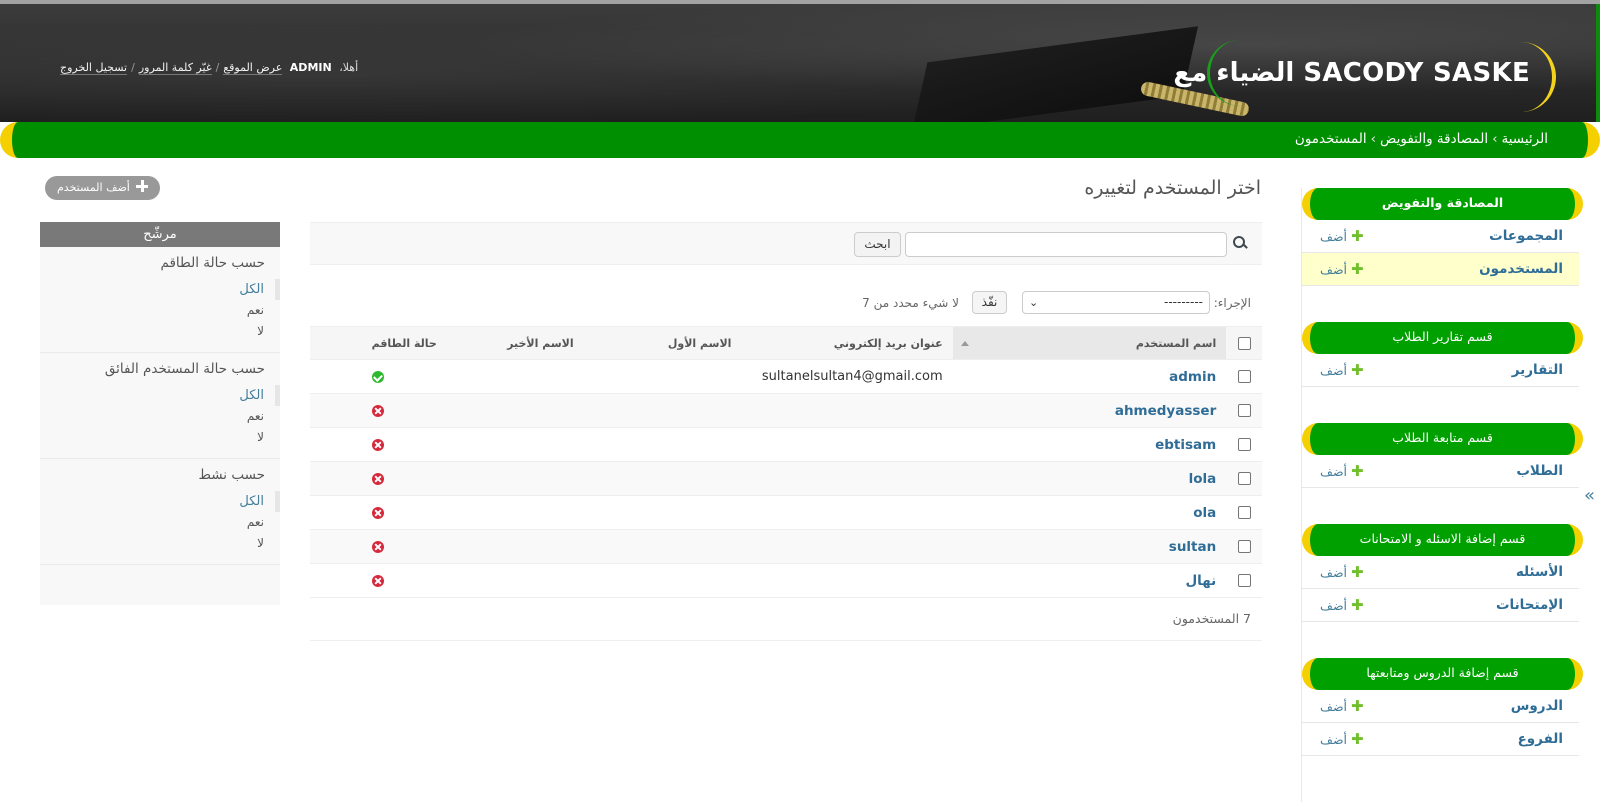 This screenshot has width=1600, height=802. I want to click on search-input, so click(1066, 244).